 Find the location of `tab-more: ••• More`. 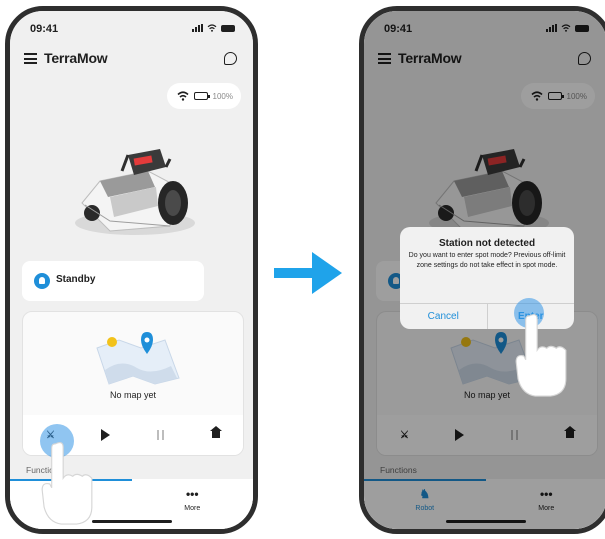

tab-more: ••• More is located at coordinates (193, 499).